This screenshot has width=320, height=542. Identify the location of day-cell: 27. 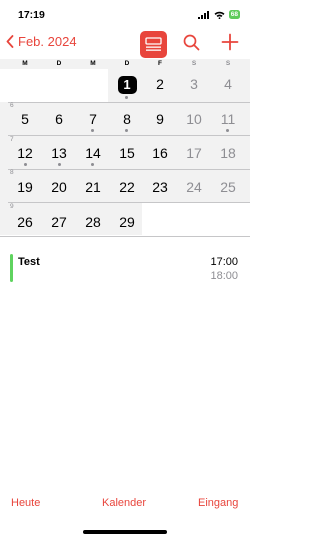
(59, 222).